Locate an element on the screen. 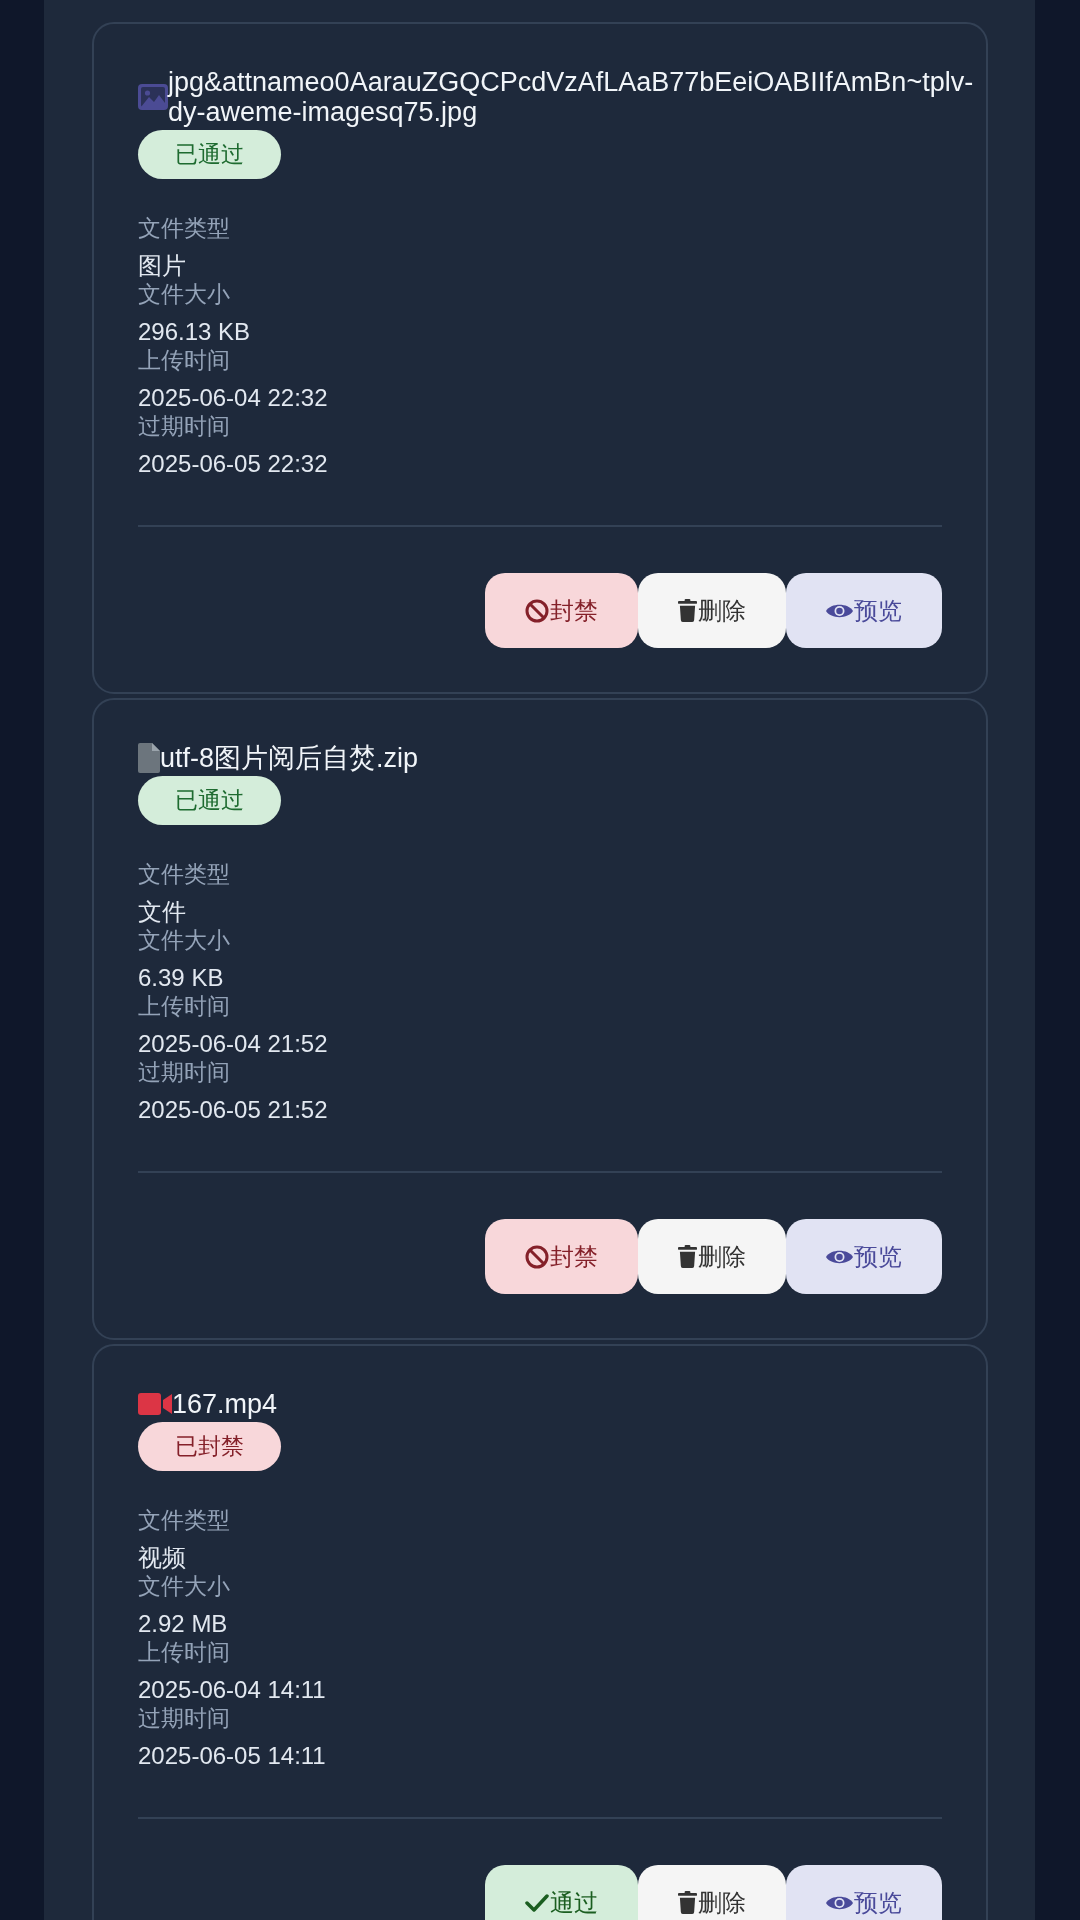 The image size is (1080, 1920). video-camera-icon is located at coordinates (155, 1404).